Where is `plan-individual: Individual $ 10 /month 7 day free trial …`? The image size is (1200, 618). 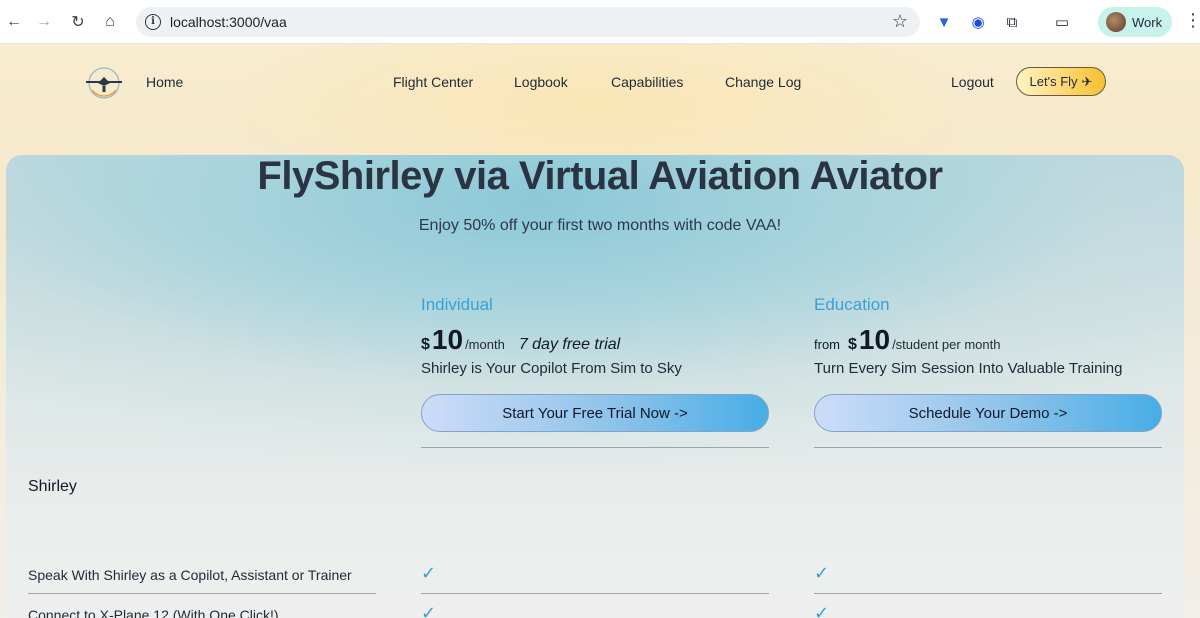 plan-individual: Individual $ 10 /month 7 day free trial … is located at coordinates (595, 371).